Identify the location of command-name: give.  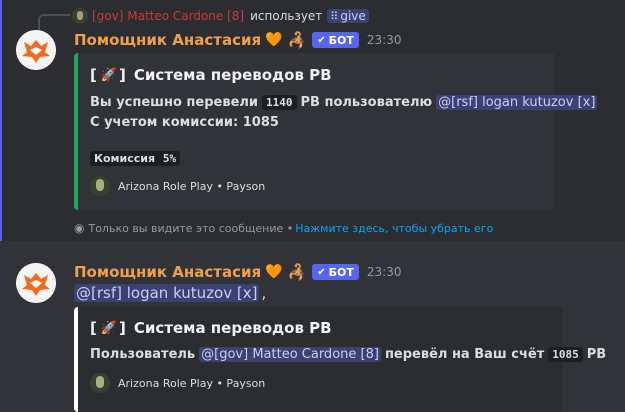
(353, 16).